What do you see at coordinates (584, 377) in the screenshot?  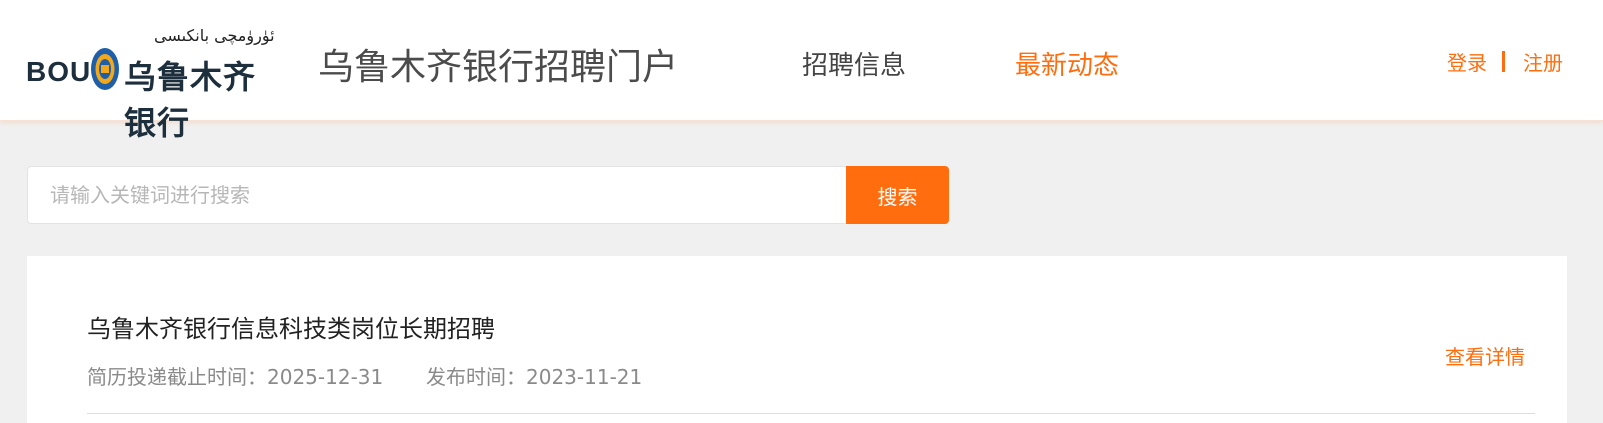 I see `publish-value: 2023-11-21` at bounding box center [584, 377].